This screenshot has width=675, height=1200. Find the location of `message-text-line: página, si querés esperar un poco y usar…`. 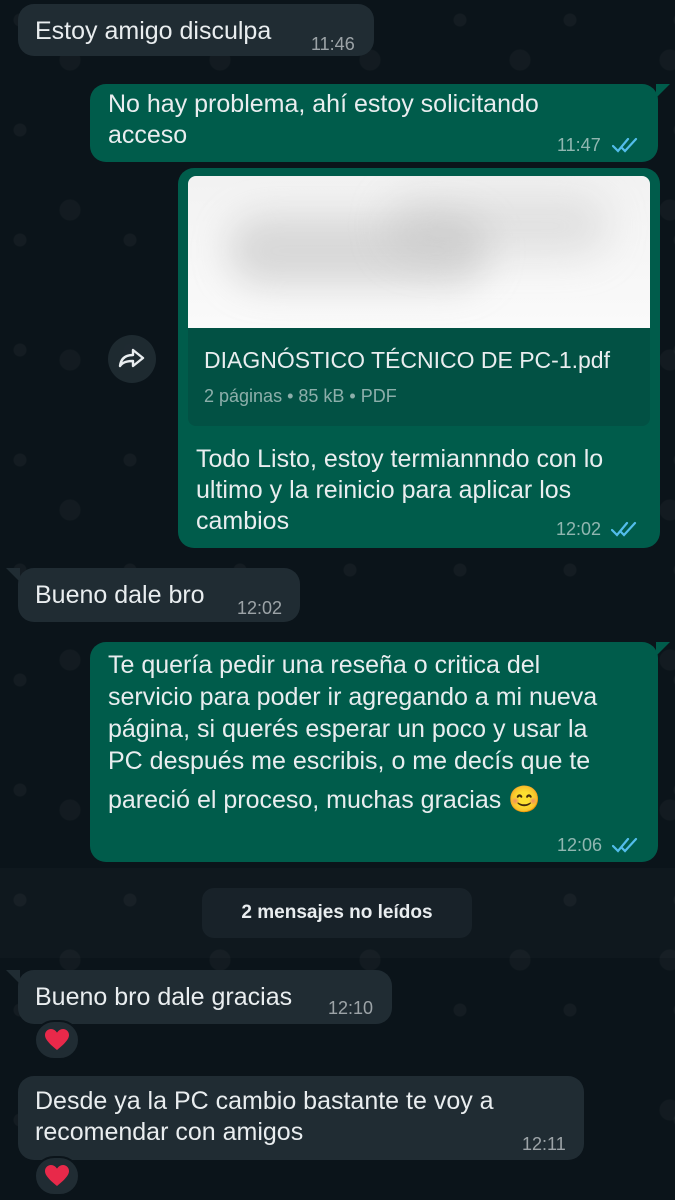

message-text-line: página, si querés esperar un poco y usar… is located at coordinates (348, 729).